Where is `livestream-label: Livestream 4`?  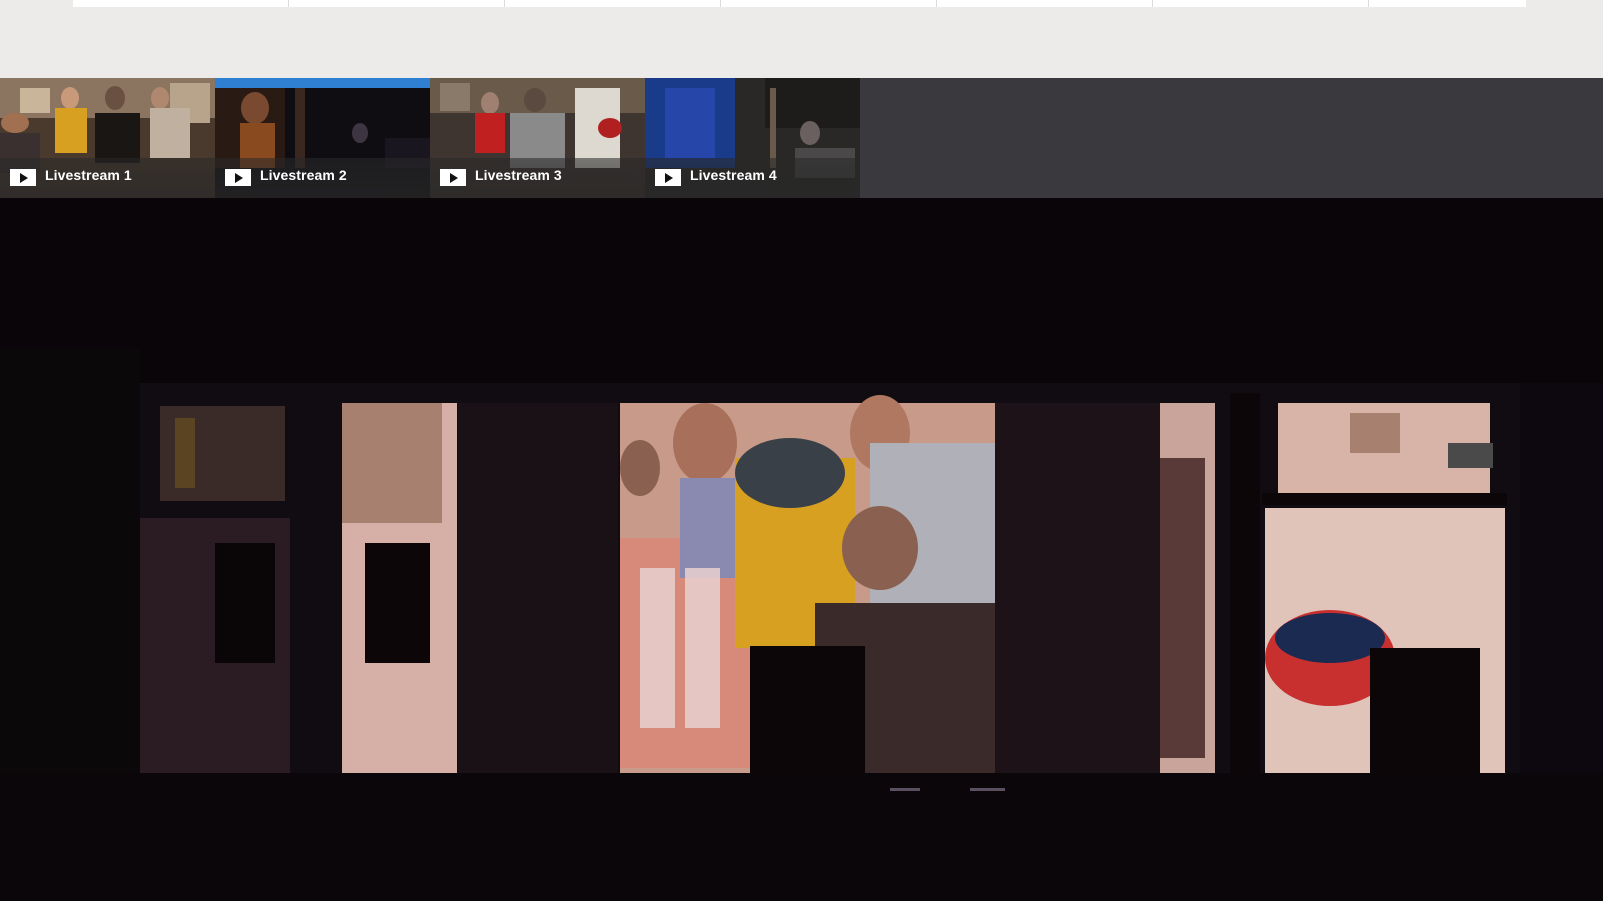
livestream-label: Livestream 4 is located at coordinates (733, 175).